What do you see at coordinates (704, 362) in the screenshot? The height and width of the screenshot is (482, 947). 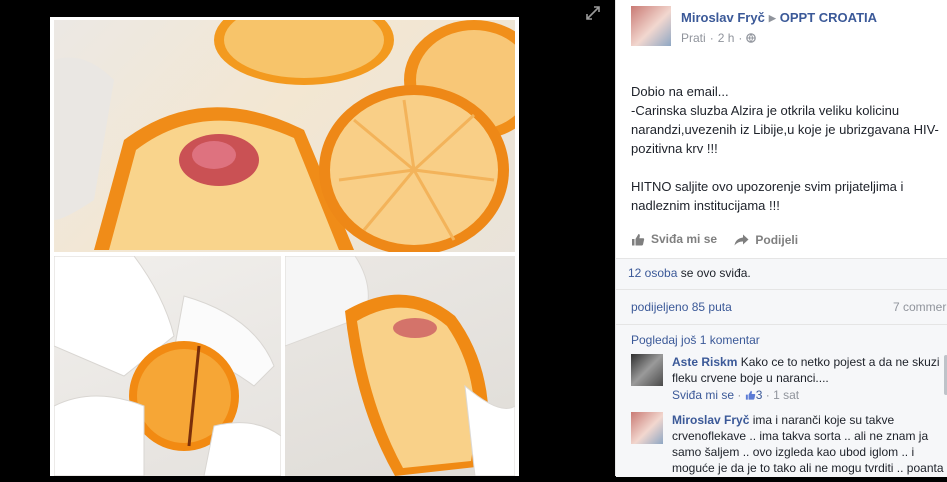 I see `comment-author-link: Aste Riskm` at bounding box center [704, 362].